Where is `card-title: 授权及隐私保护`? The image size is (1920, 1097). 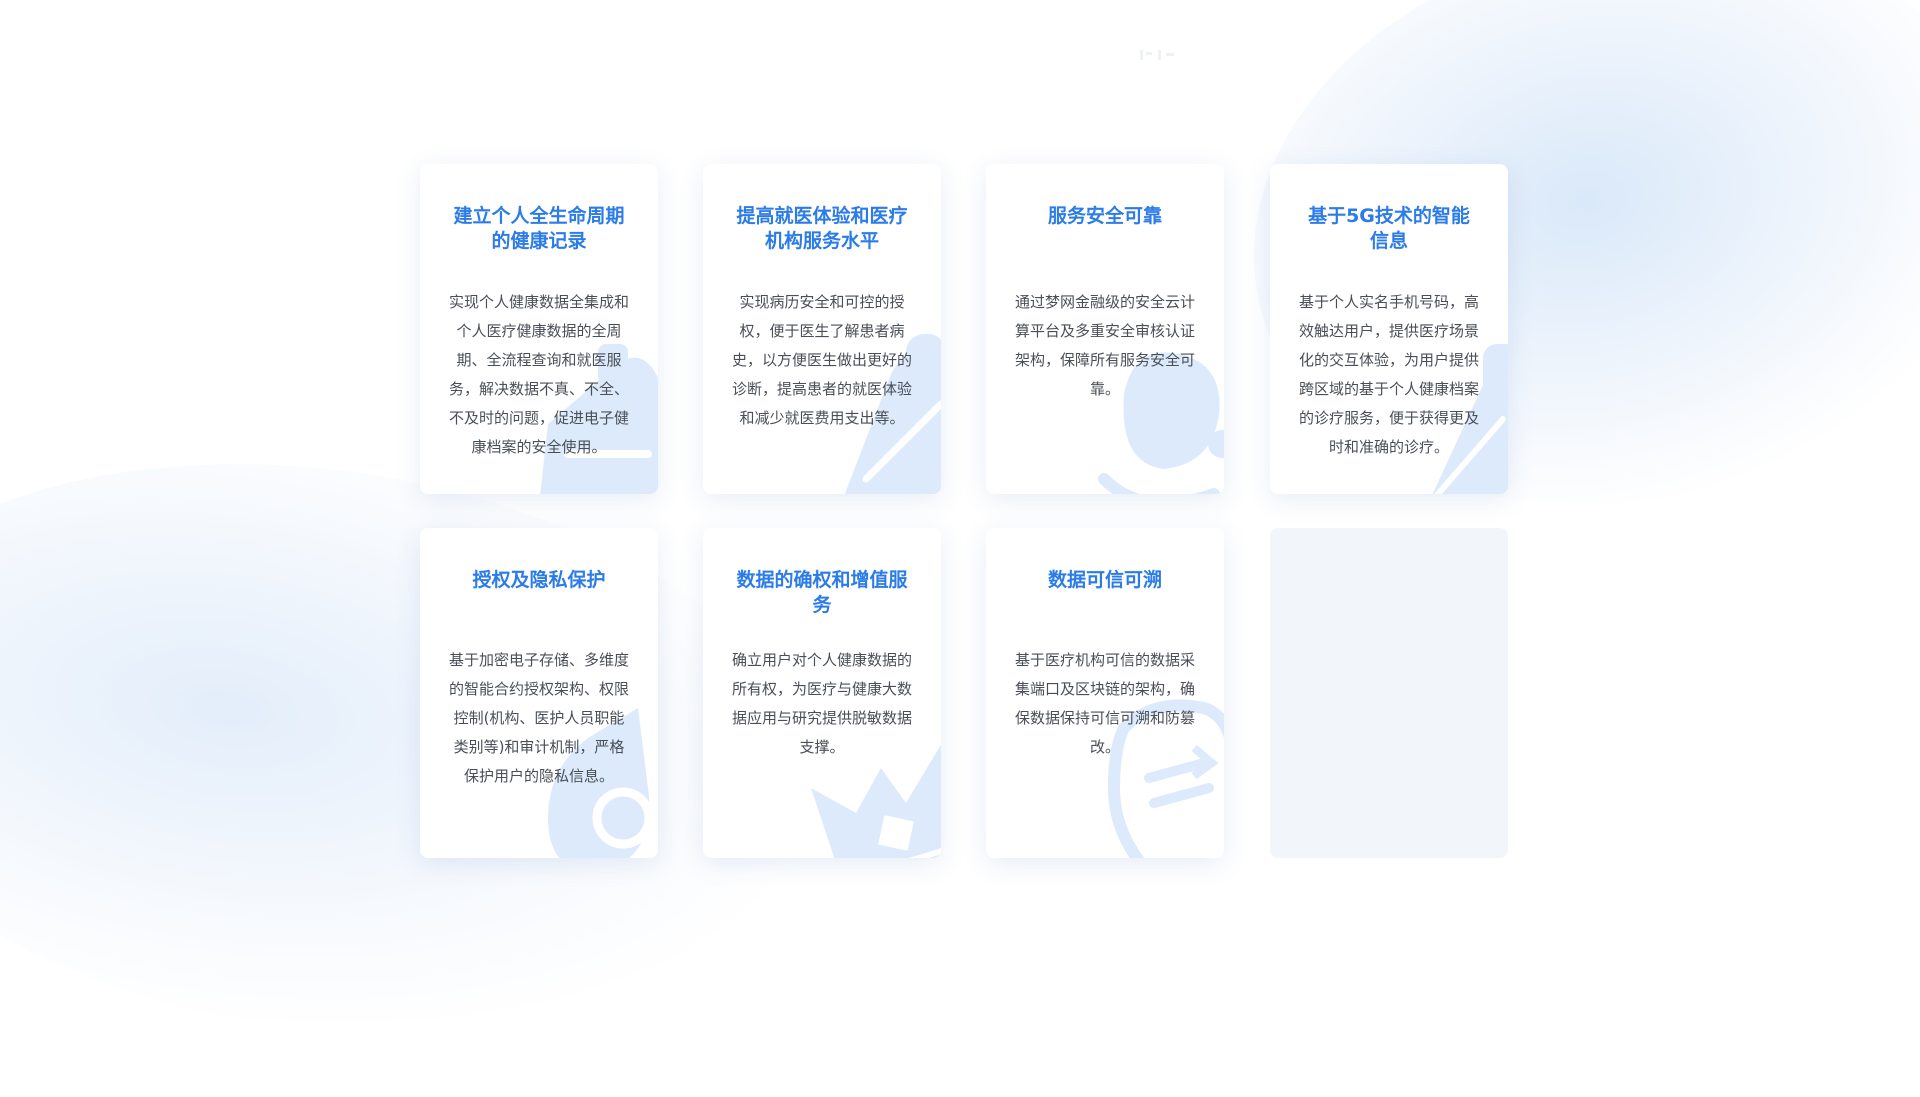
card-title: 授权及隐私保护 is located at coordinates (539, 580).